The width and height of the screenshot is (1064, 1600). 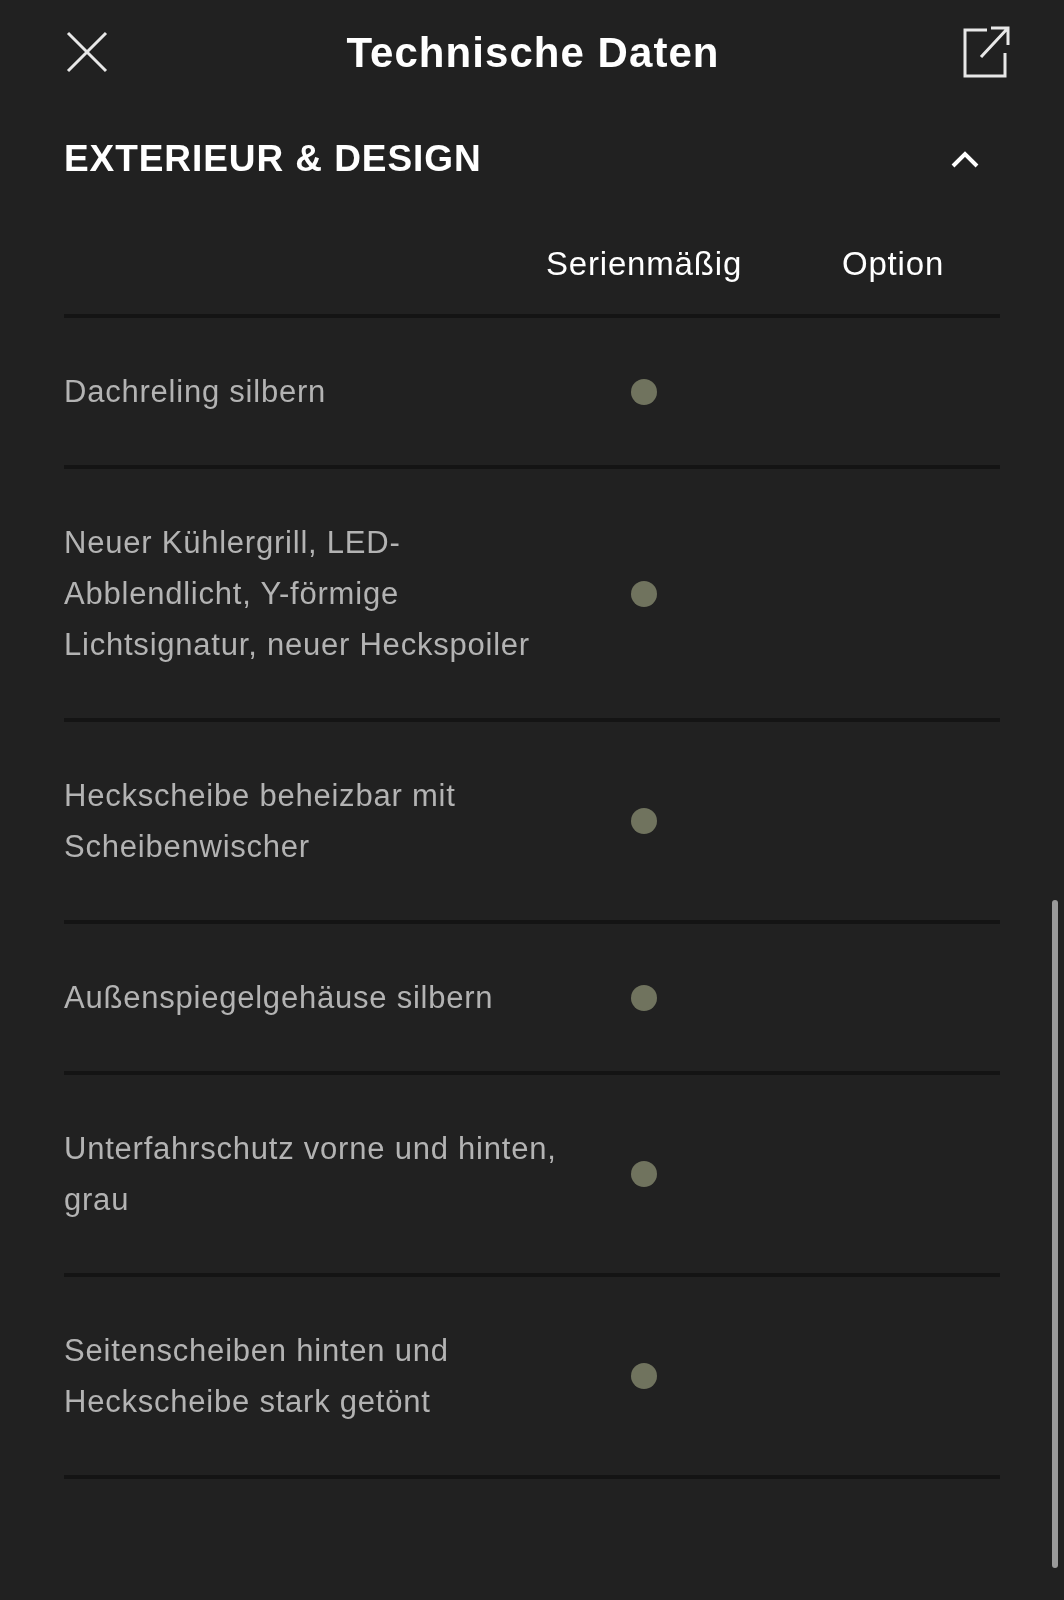 I want to click on scrollbar-thumb, so click(x=1055, y=1234).